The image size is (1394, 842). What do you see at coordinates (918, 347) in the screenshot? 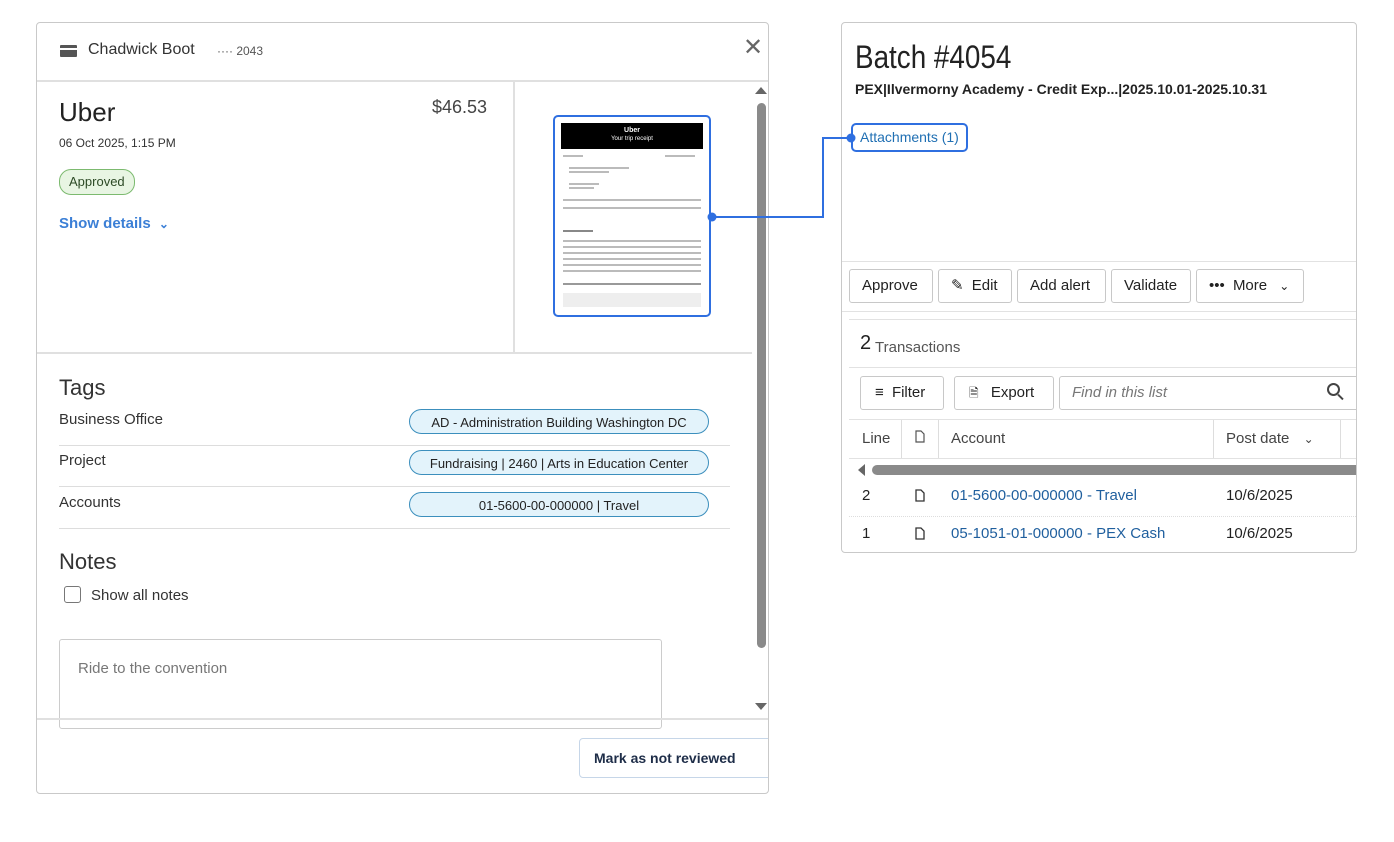
I see `transactions-label: Transactions` at bounding box center [918, 347].